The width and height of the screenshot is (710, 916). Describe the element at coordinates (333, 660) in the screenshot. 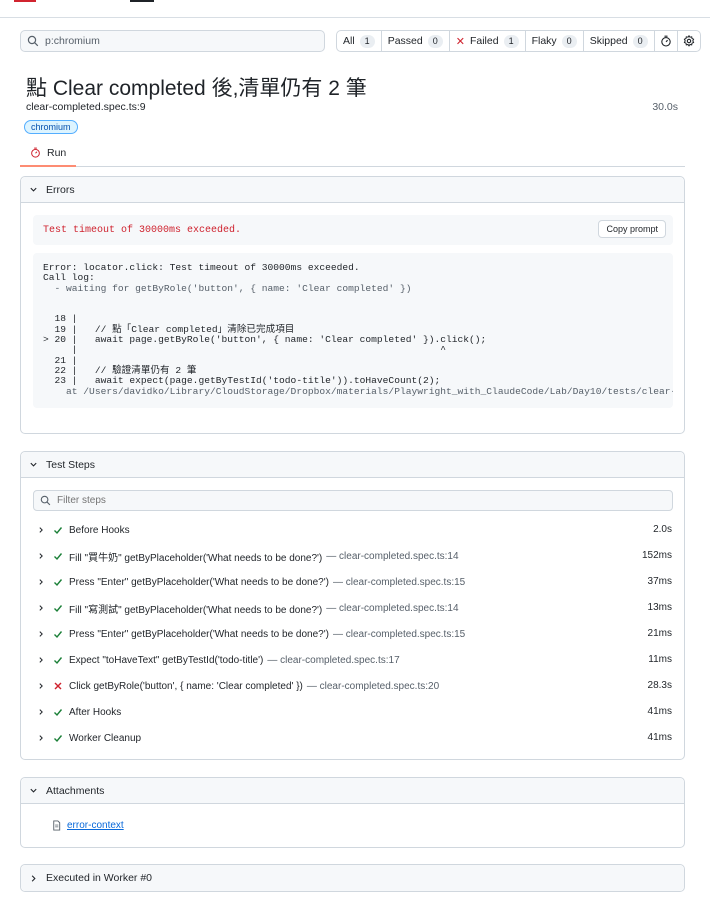

I see `step-location: — clear-completed.spec.ts:17` at that location.